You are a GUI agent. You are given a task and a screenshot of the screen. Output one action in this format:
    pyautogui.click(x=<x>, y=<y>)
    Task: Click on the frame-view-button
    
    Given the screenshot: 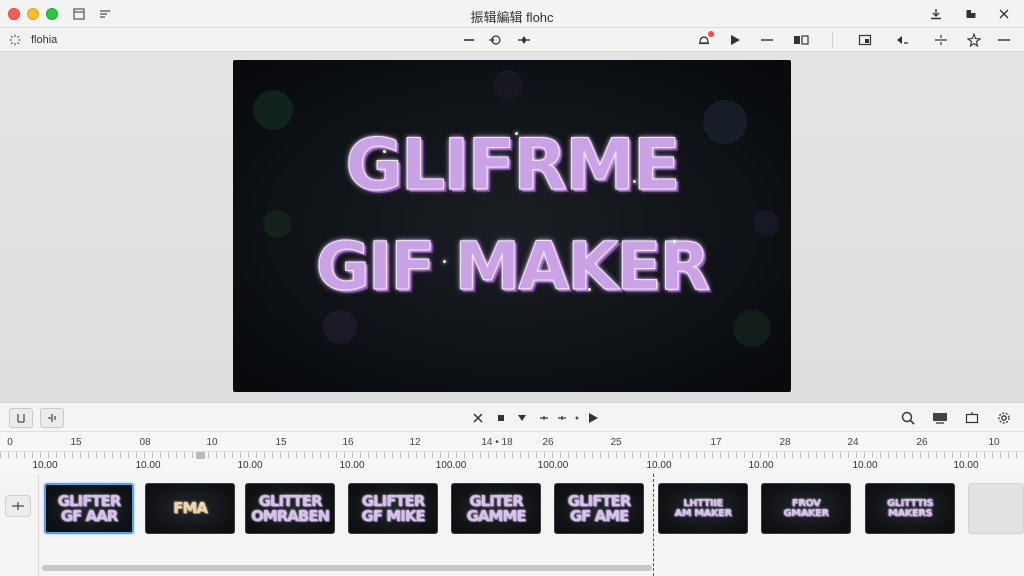 What is the action you would take?
    pyautogui.click(x=21, y=418)
    